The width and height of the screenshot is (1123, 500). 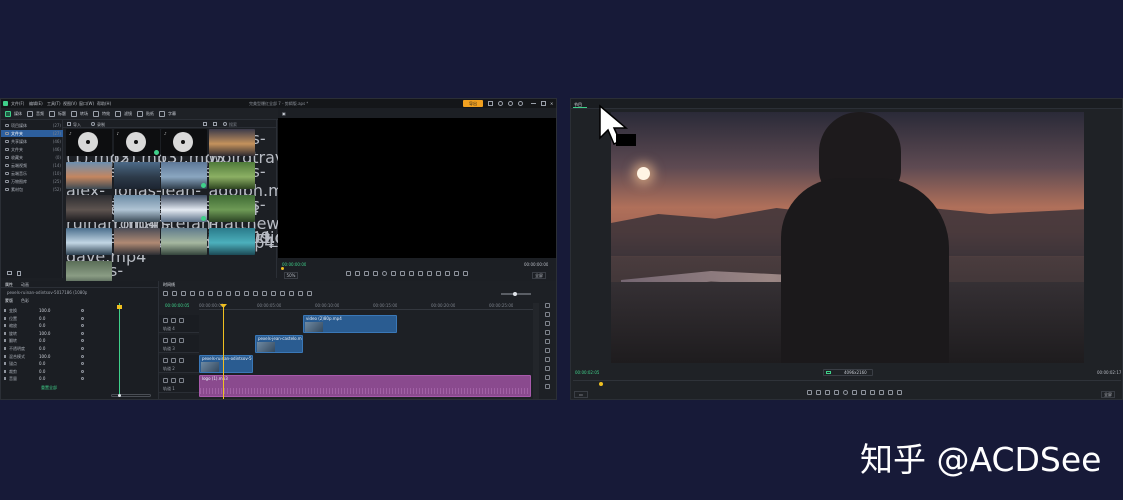 What do you see at coordinates (223, 352) in the screenshot?
I see `timeline-playhead` at bounding box center [223, 352].